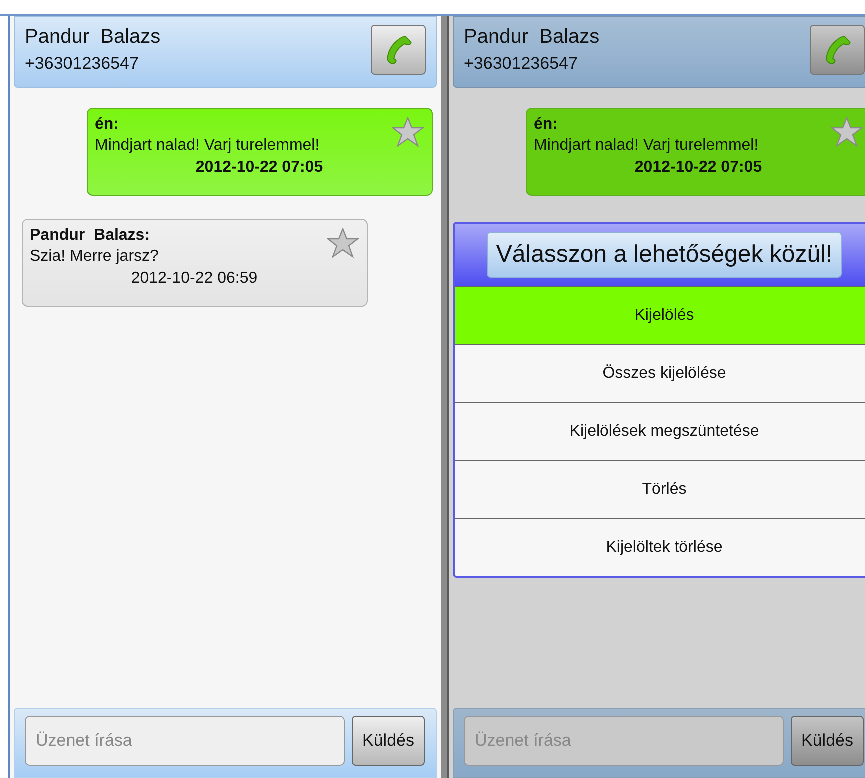 The height and width of the screenshot is (778, 865). What do you see at coordinates (664, 255) in the screenshot?
I see `dialog-title: Válasszon a lehetőségek közül!` at bounding box center [664, 255].